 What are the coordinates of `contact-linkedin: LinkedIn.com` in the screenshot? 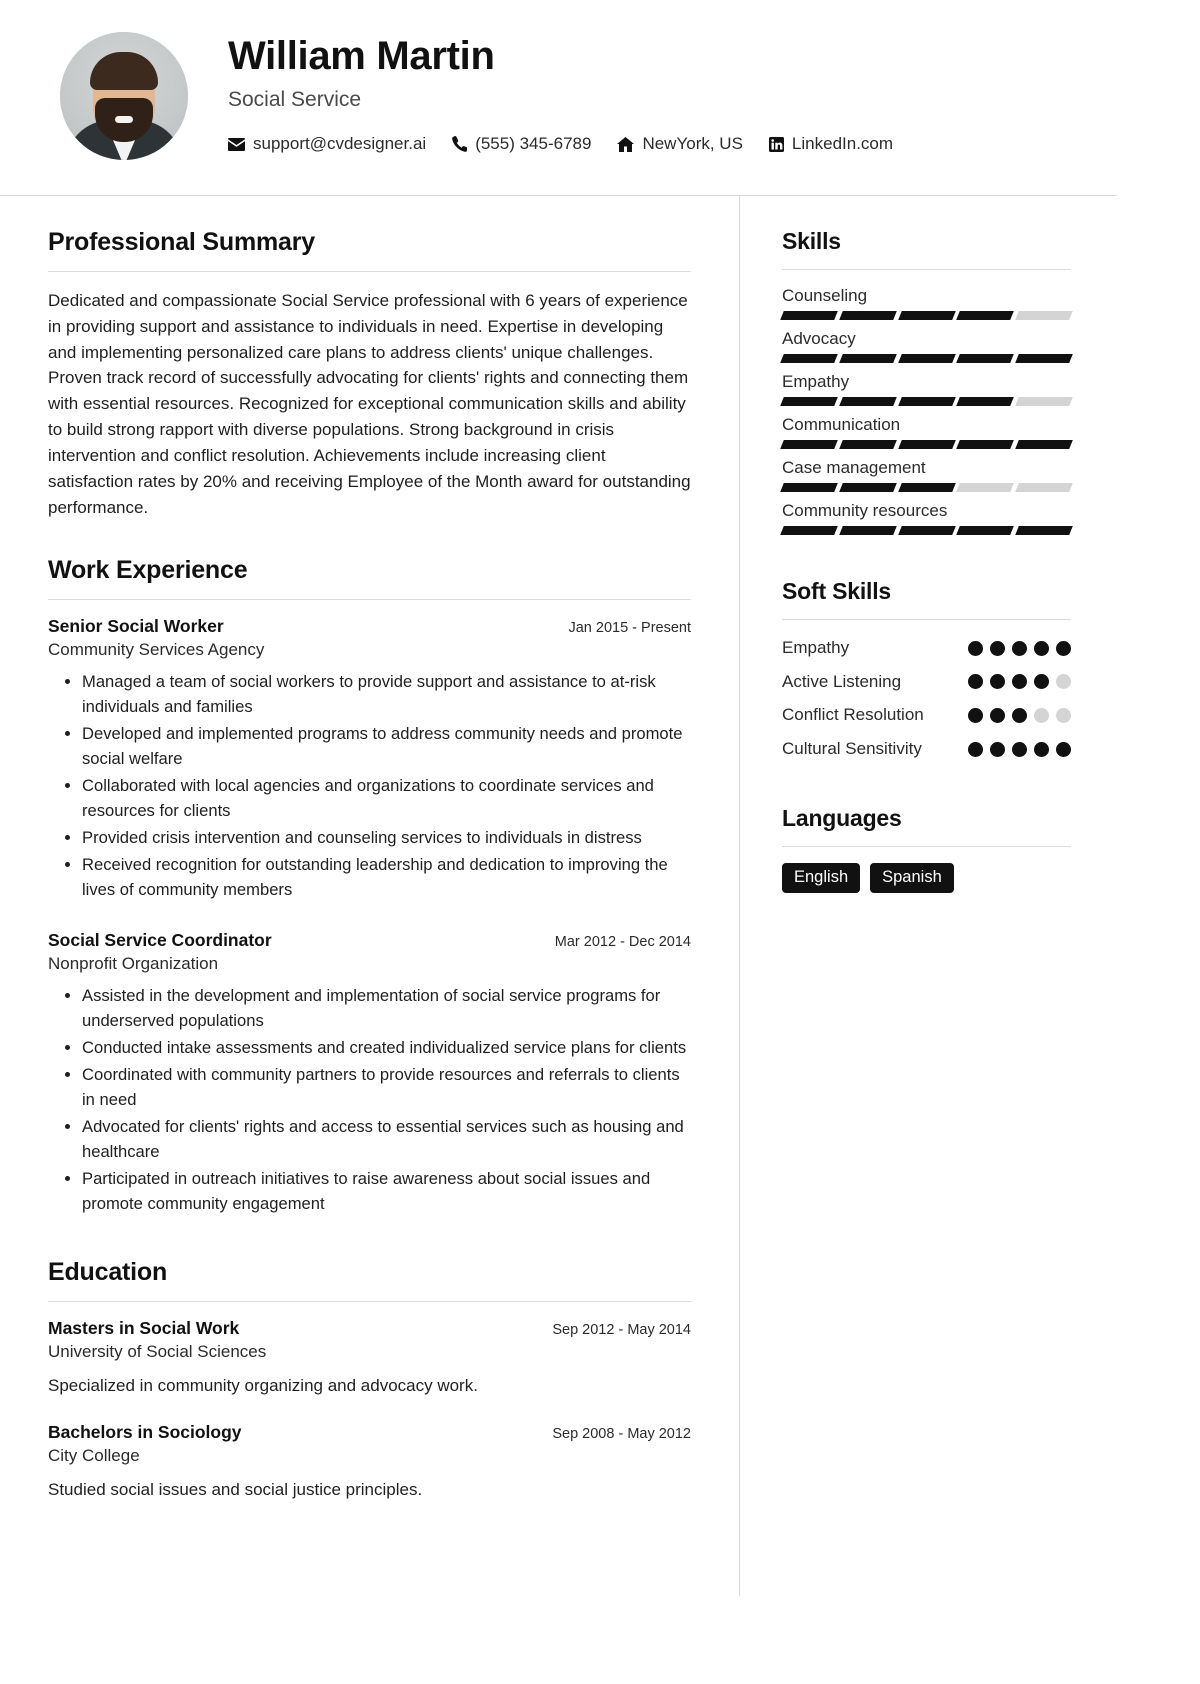 It's located at (831, 144).